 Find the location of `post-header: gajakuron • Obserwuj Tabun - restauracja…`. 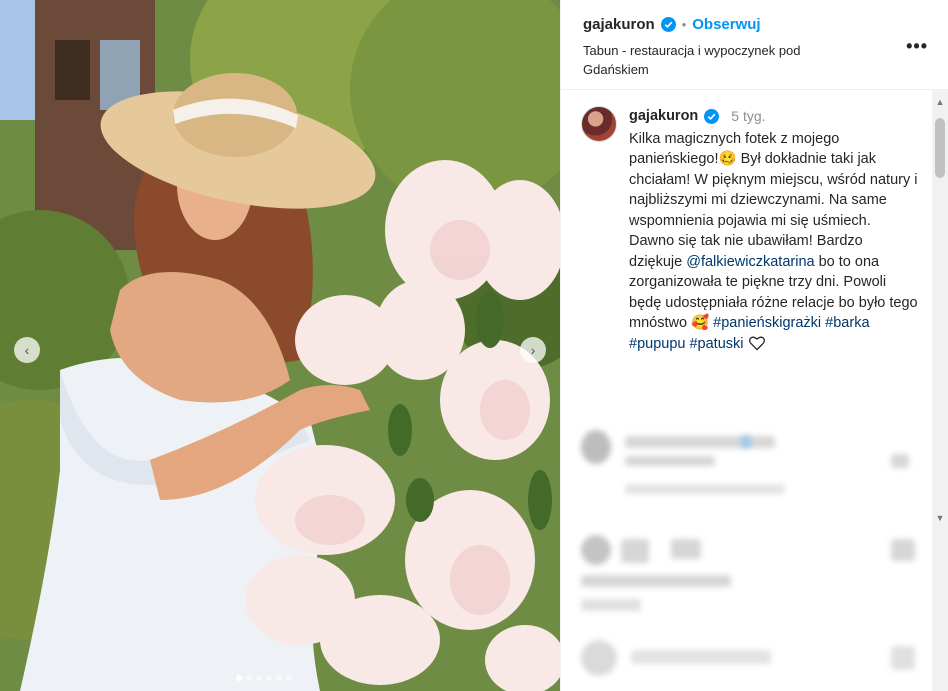

post-header: gajakuron • Obserwuj Tabun - restauracja… is located at coordinates (754, 45).